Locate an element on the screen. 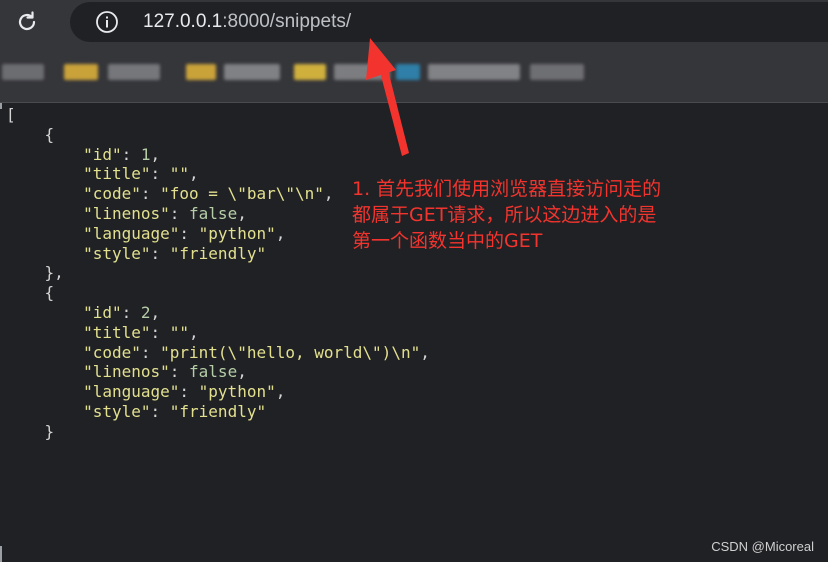  url-path: :8000/snippets/ is located at coordinates (286, 21).